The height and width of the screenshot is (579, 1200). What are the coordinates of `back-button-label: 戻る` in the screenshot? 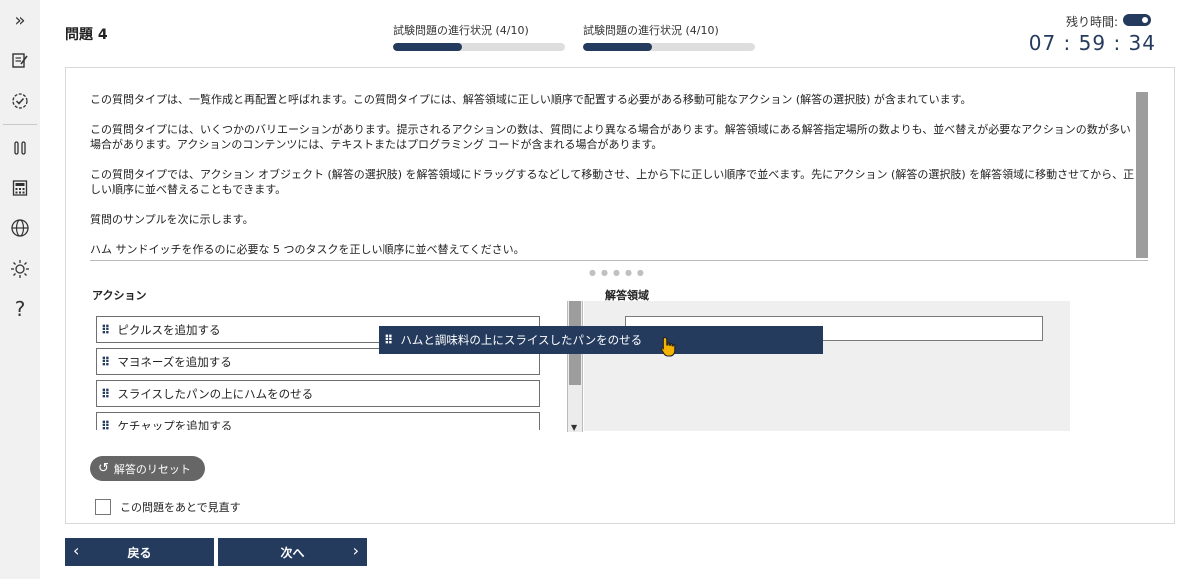 It's located at (139, 552).